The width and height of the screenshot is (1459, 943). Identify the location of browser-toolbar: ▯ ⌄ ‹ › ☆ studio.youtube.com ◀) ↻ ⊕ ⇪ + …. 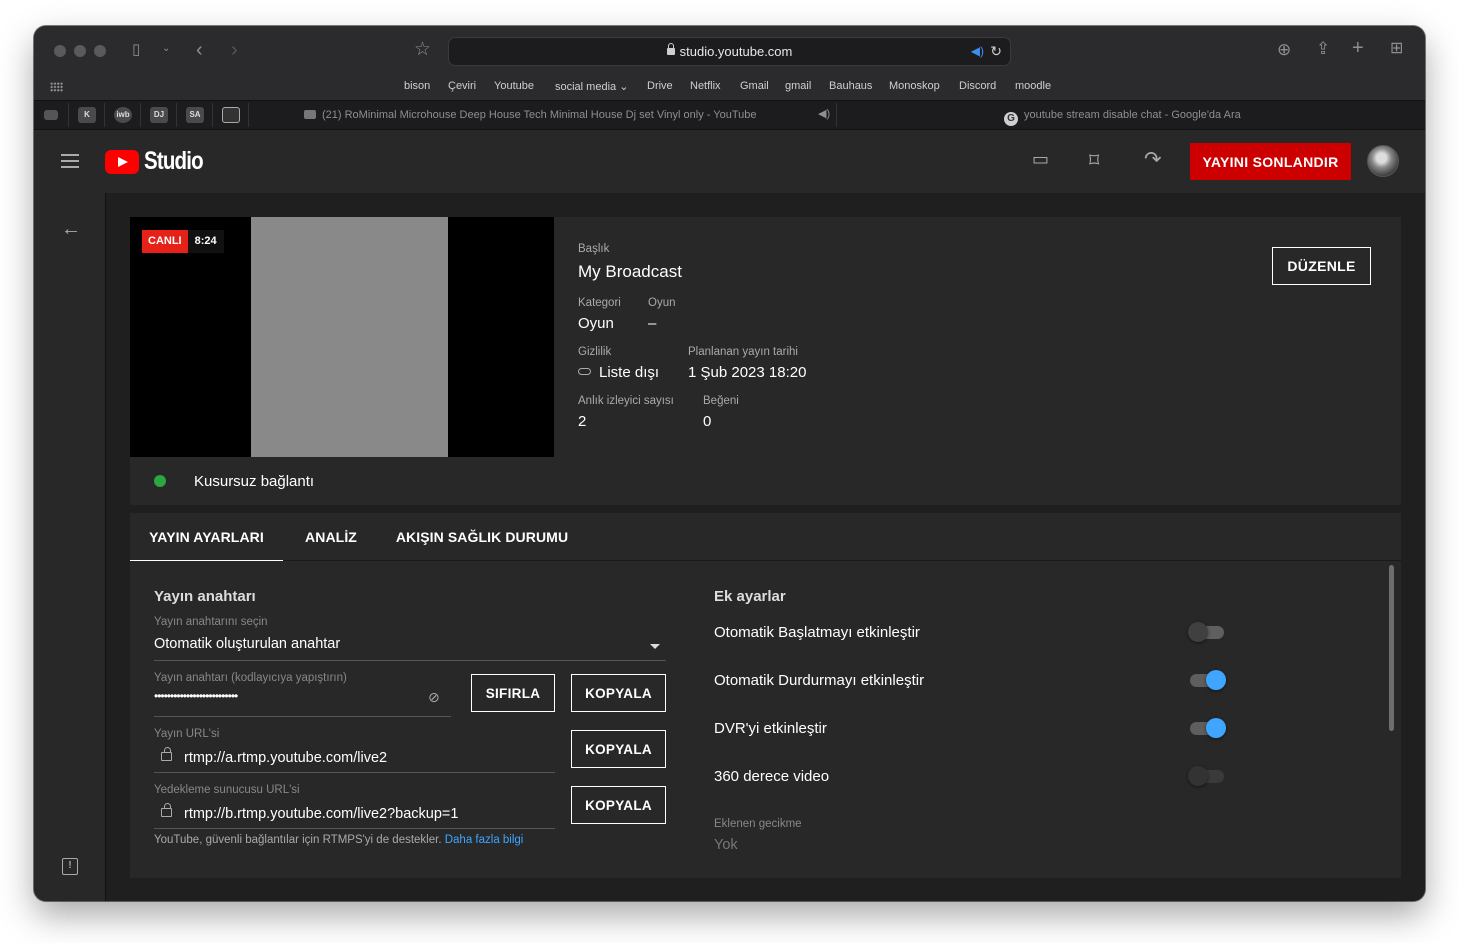
(729, 51).